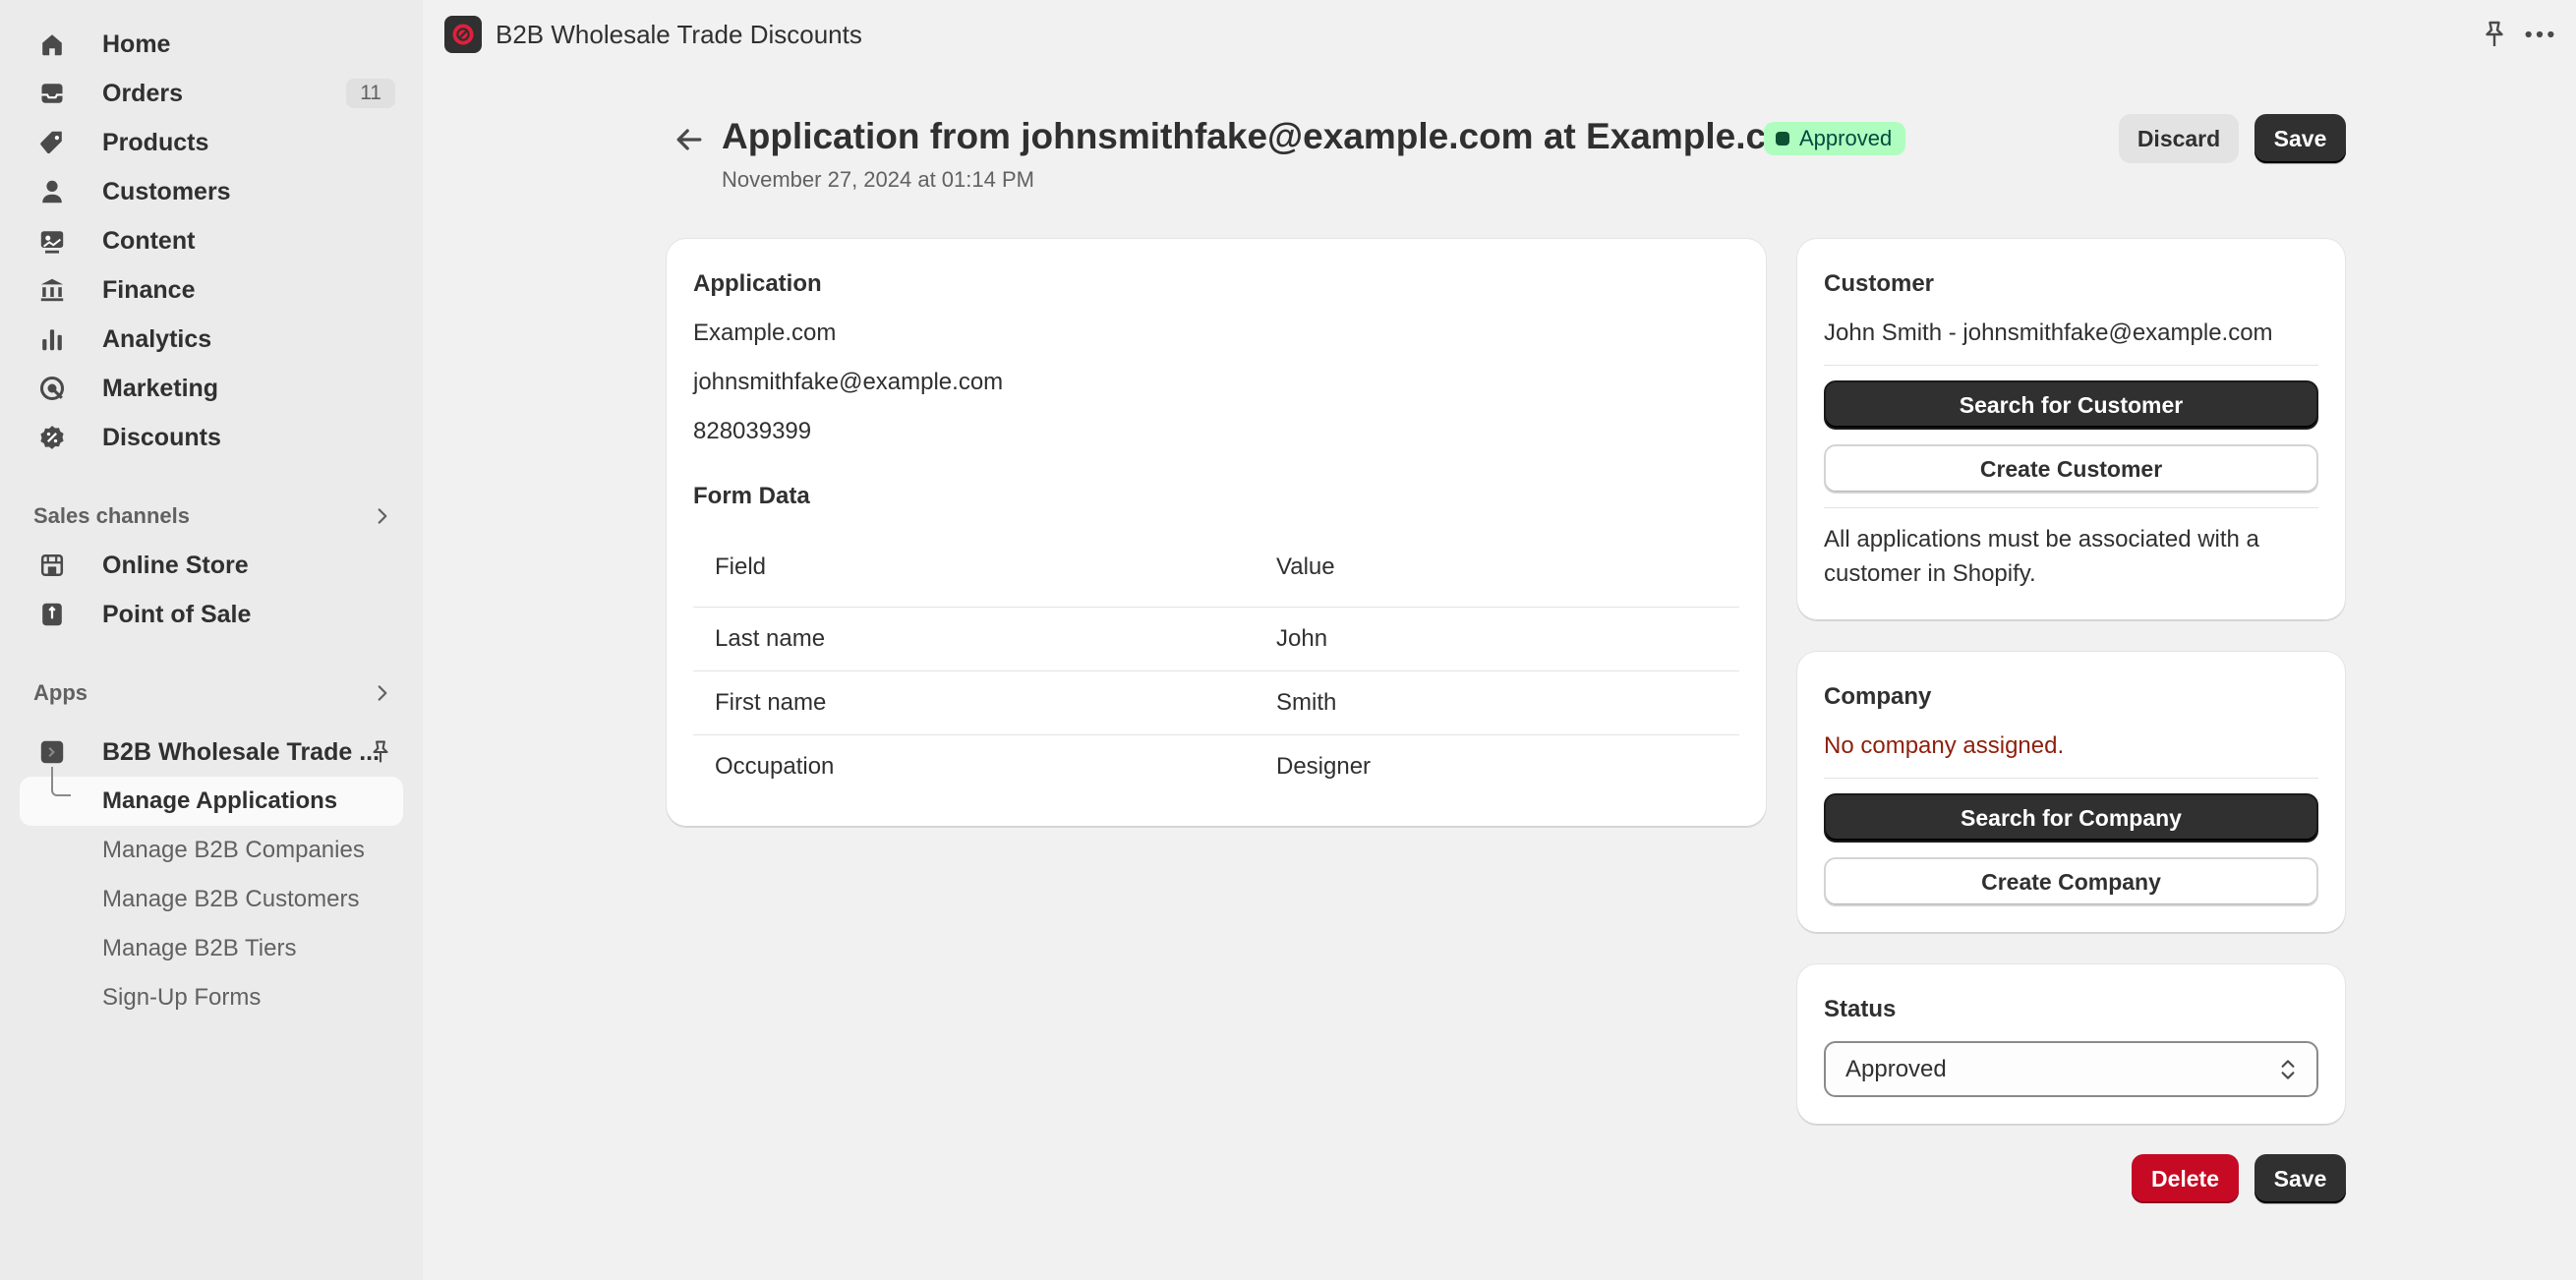  What do you see at coordinates (220, 800) in the screenshot?
I see `sidebar-sub-label: Manage Applications` at bounding box center [220, 800].